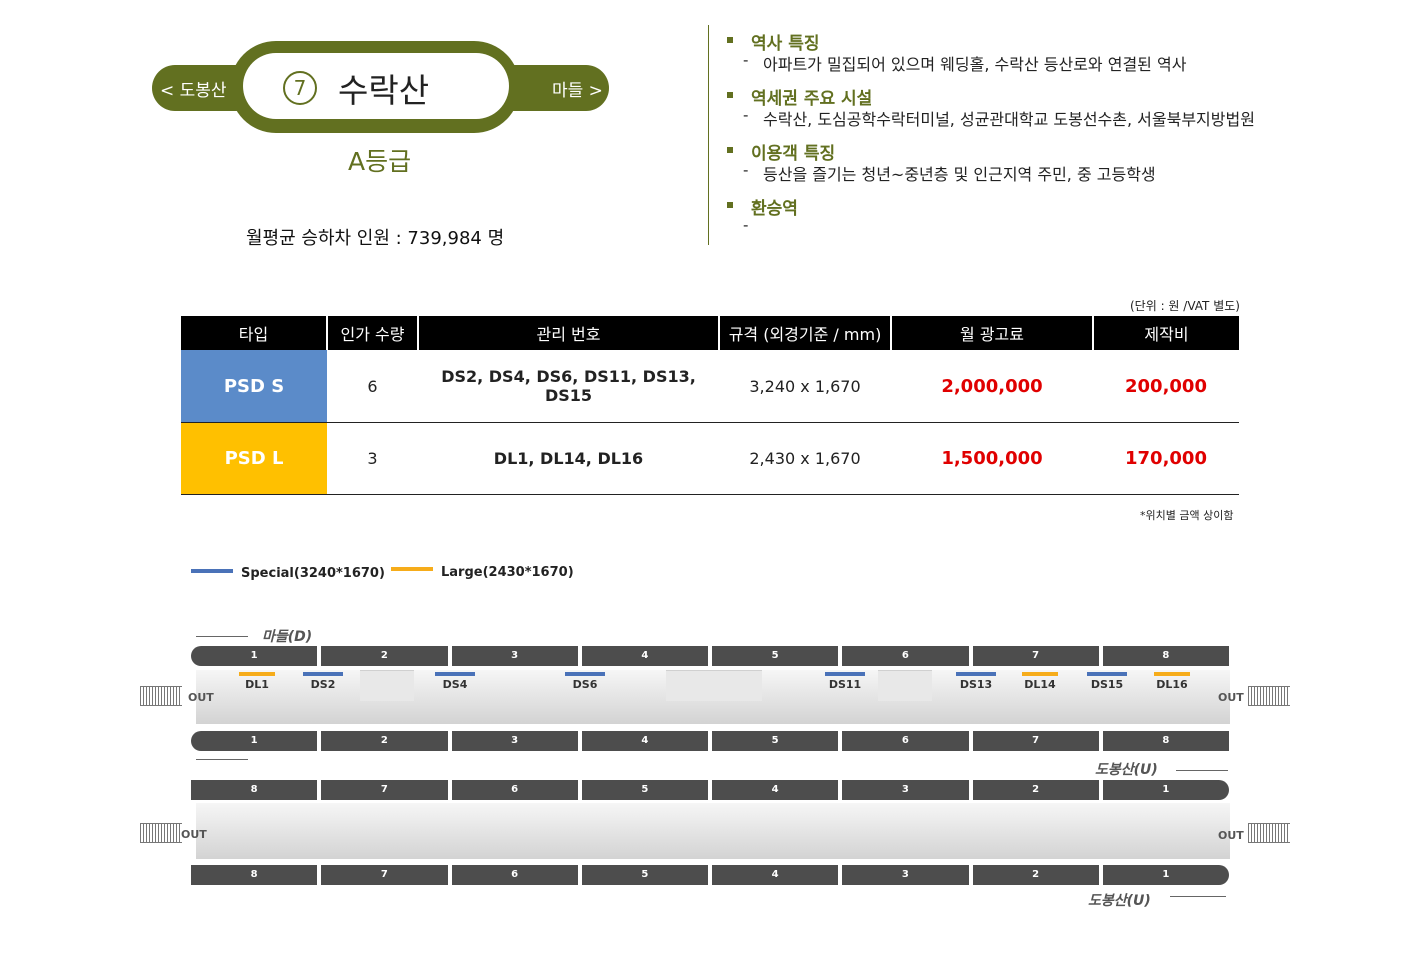  What do you see at coordinates (569, 333) in the screenshot?
I see `col-header-ids: 관리 번호` at bounding box center [569, 333].